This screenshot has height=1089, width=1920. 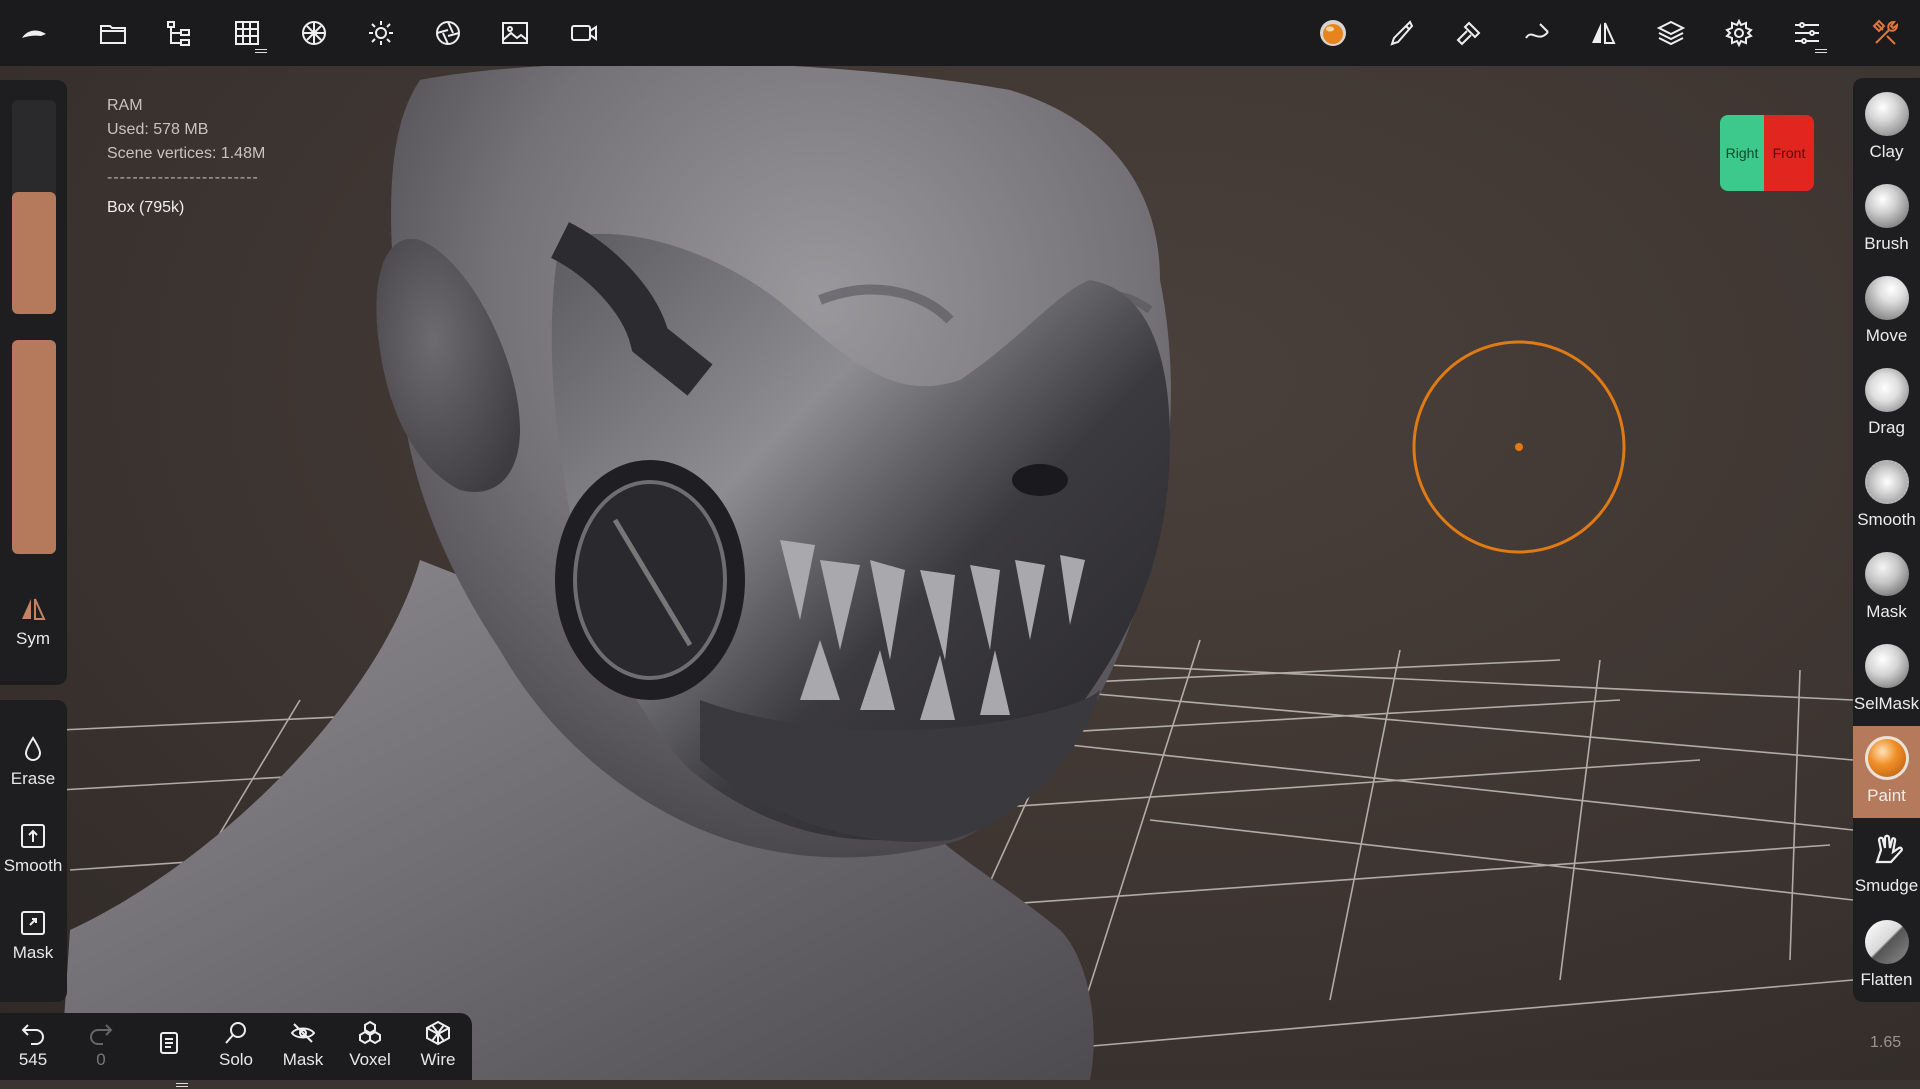 I want to click on wire-button: Wire, so click(x=438, y=1049).